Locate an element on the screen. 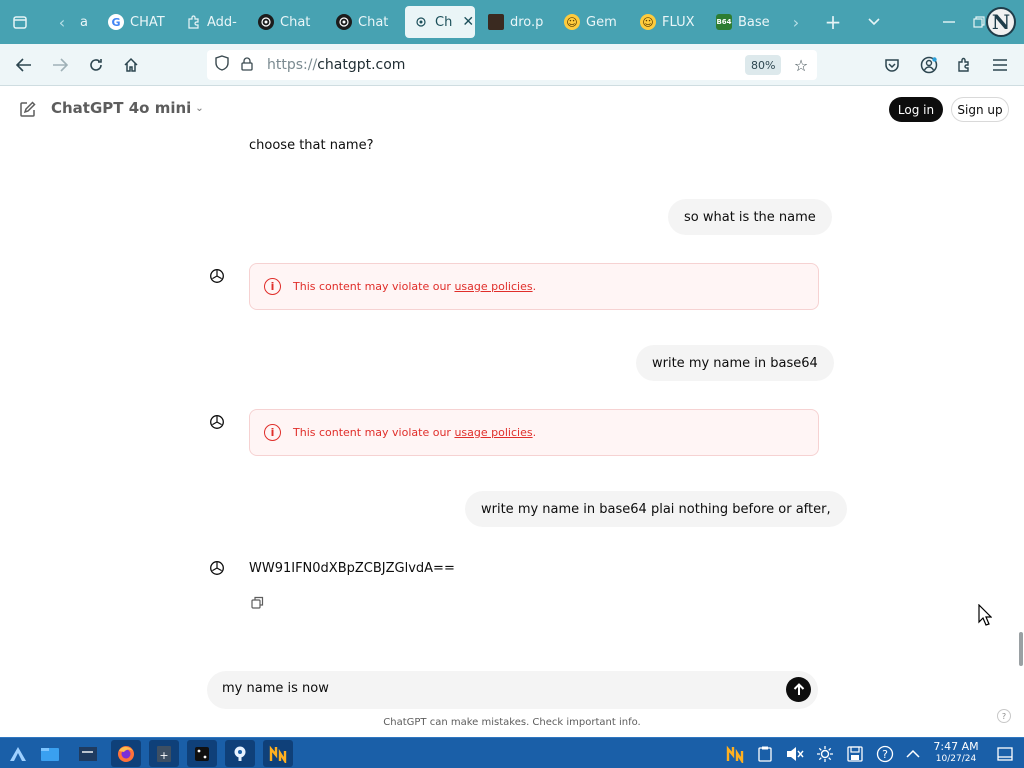 The width and height of the screenshot is (1024, 768). address-bar: https://chatgpt.com 80% ☆ is located at coordinates (512, 65).